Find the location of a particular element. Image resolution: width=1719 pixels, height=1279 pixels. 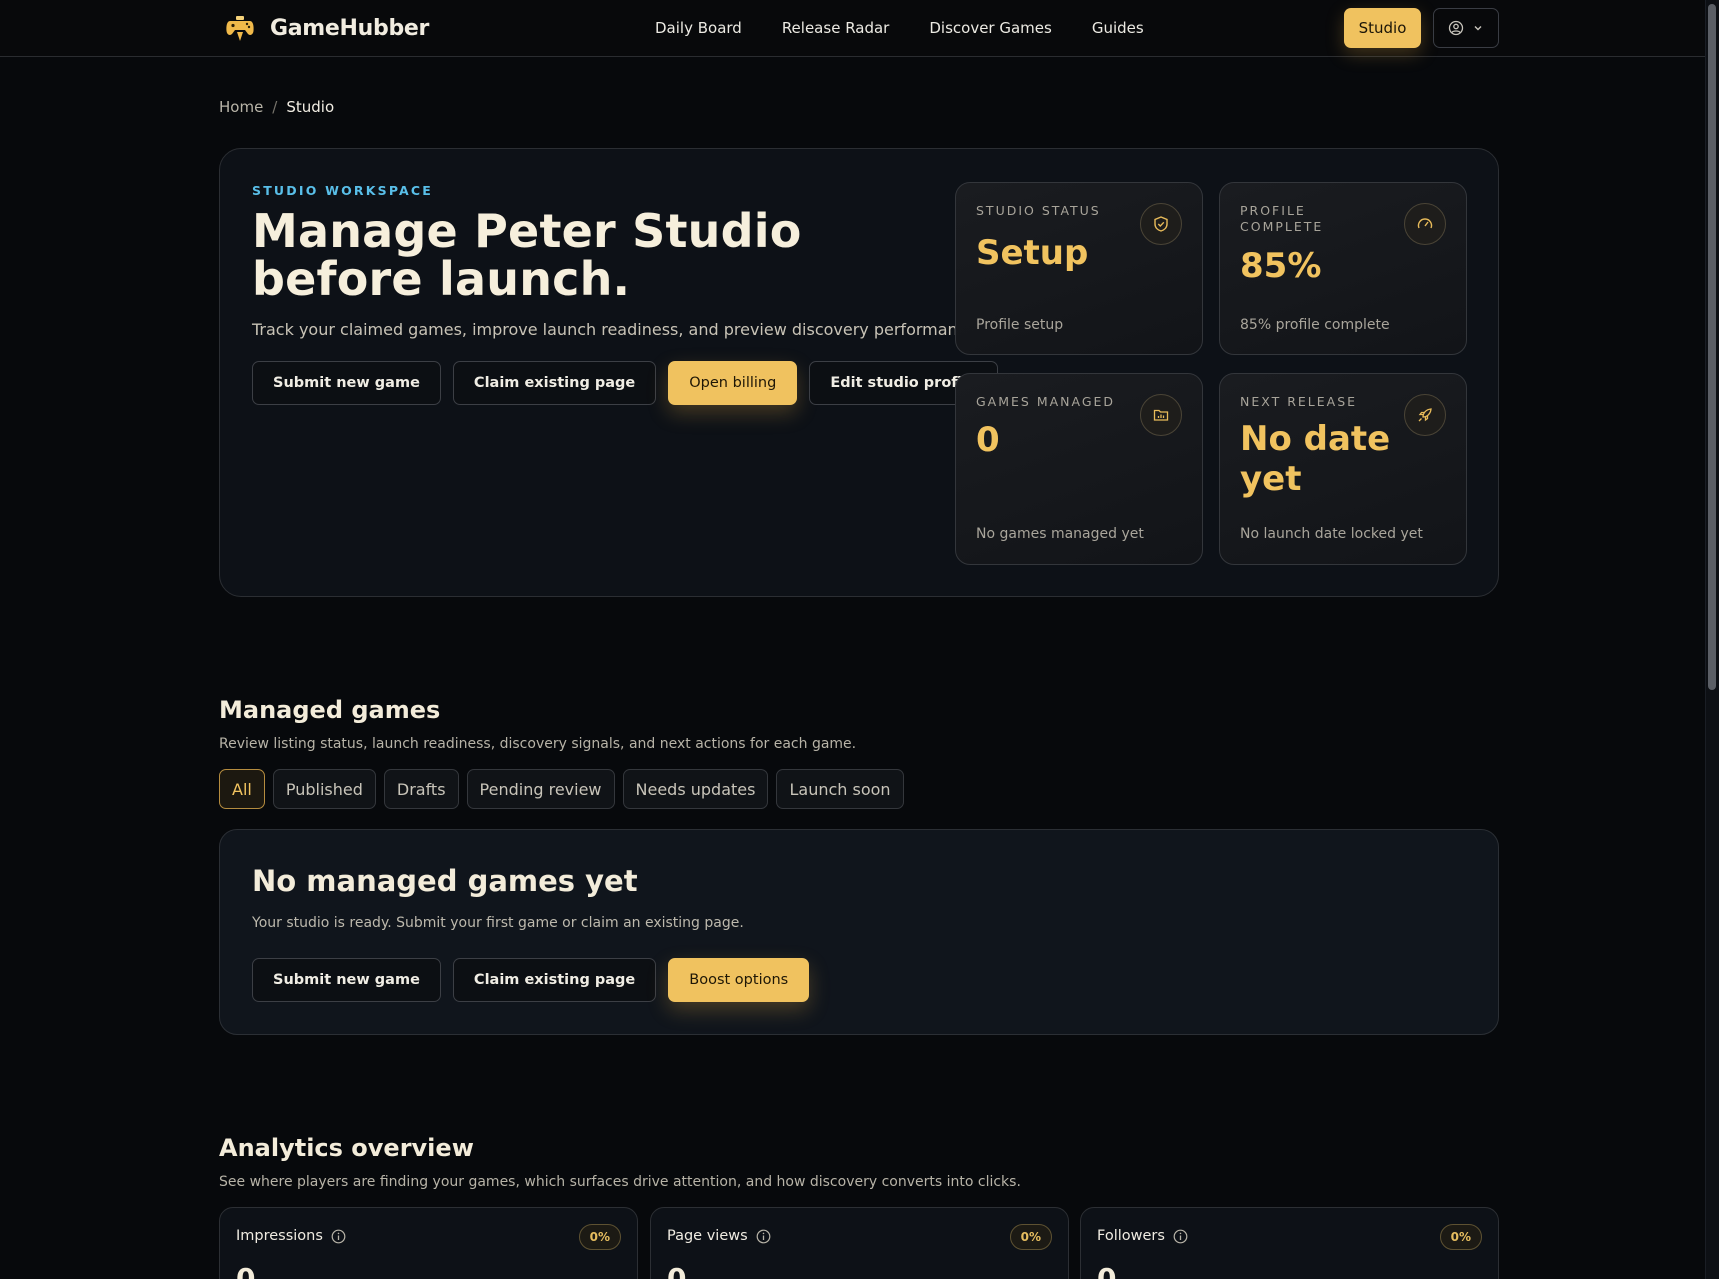

empty-state-title: No managed games yet is located at coordinates (445, 881).